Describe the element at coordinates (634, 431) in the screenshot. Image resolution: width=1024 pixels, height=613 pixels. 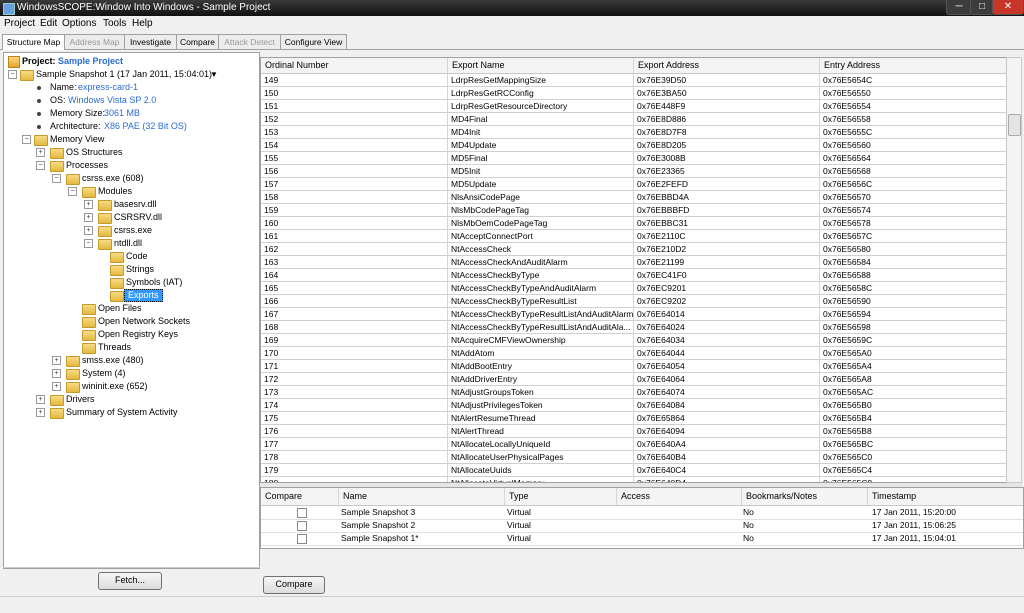
I see `table-row: 176 NtAlertThread 0x76E64094 0x76E565B8` at that location.